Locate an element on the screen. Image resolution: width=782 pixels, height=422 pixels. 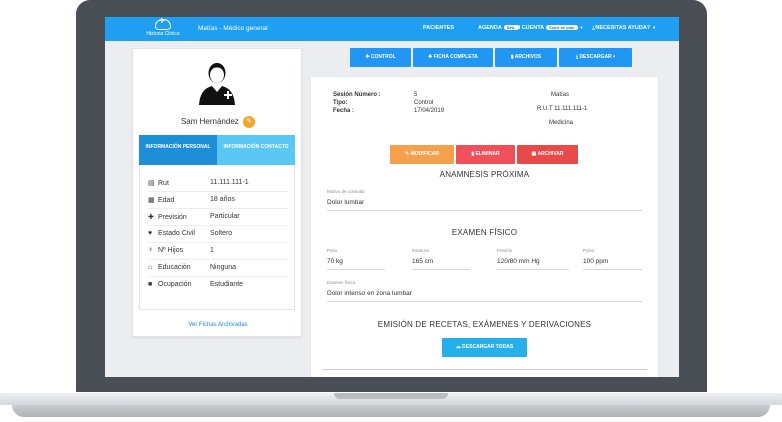
info-row-estado-civil: ♥ Estado Civil Soltero is located at coordinates (218, 234).